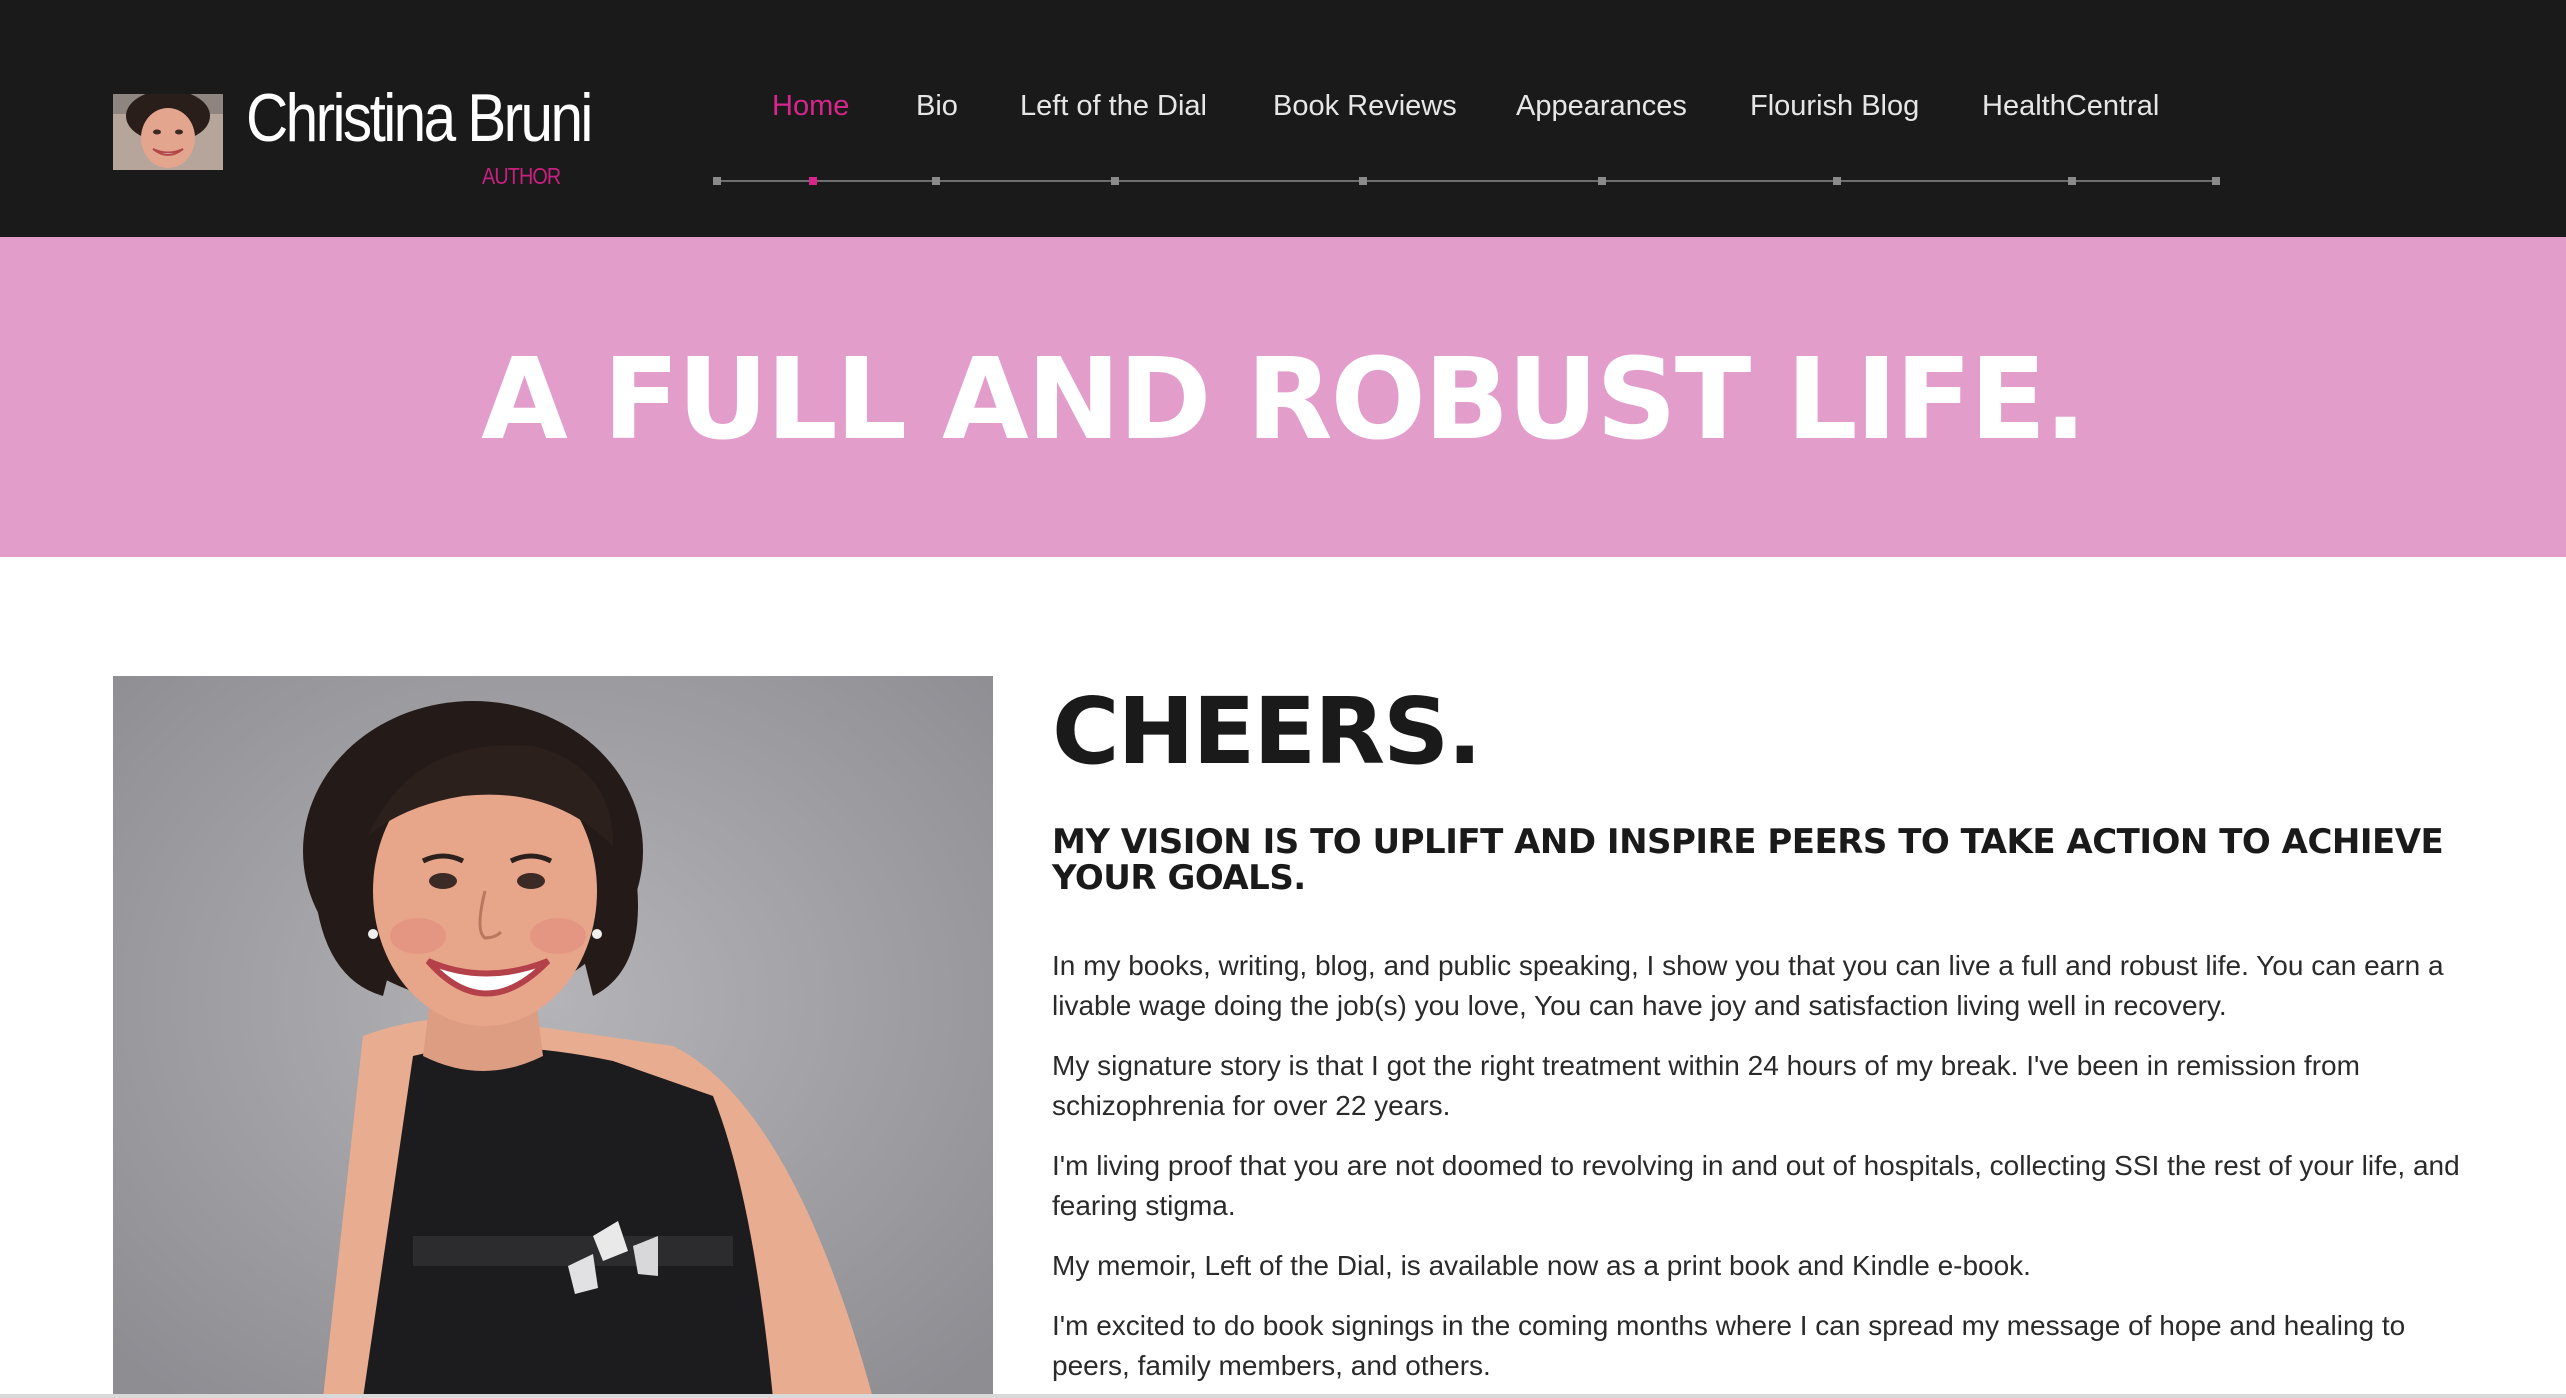  What do you see at coordinates (1284, 400) in the screenshot?
I see `hero-title: A FULL AND ROBUST LIFE.` at bounding box center [1284, 400].